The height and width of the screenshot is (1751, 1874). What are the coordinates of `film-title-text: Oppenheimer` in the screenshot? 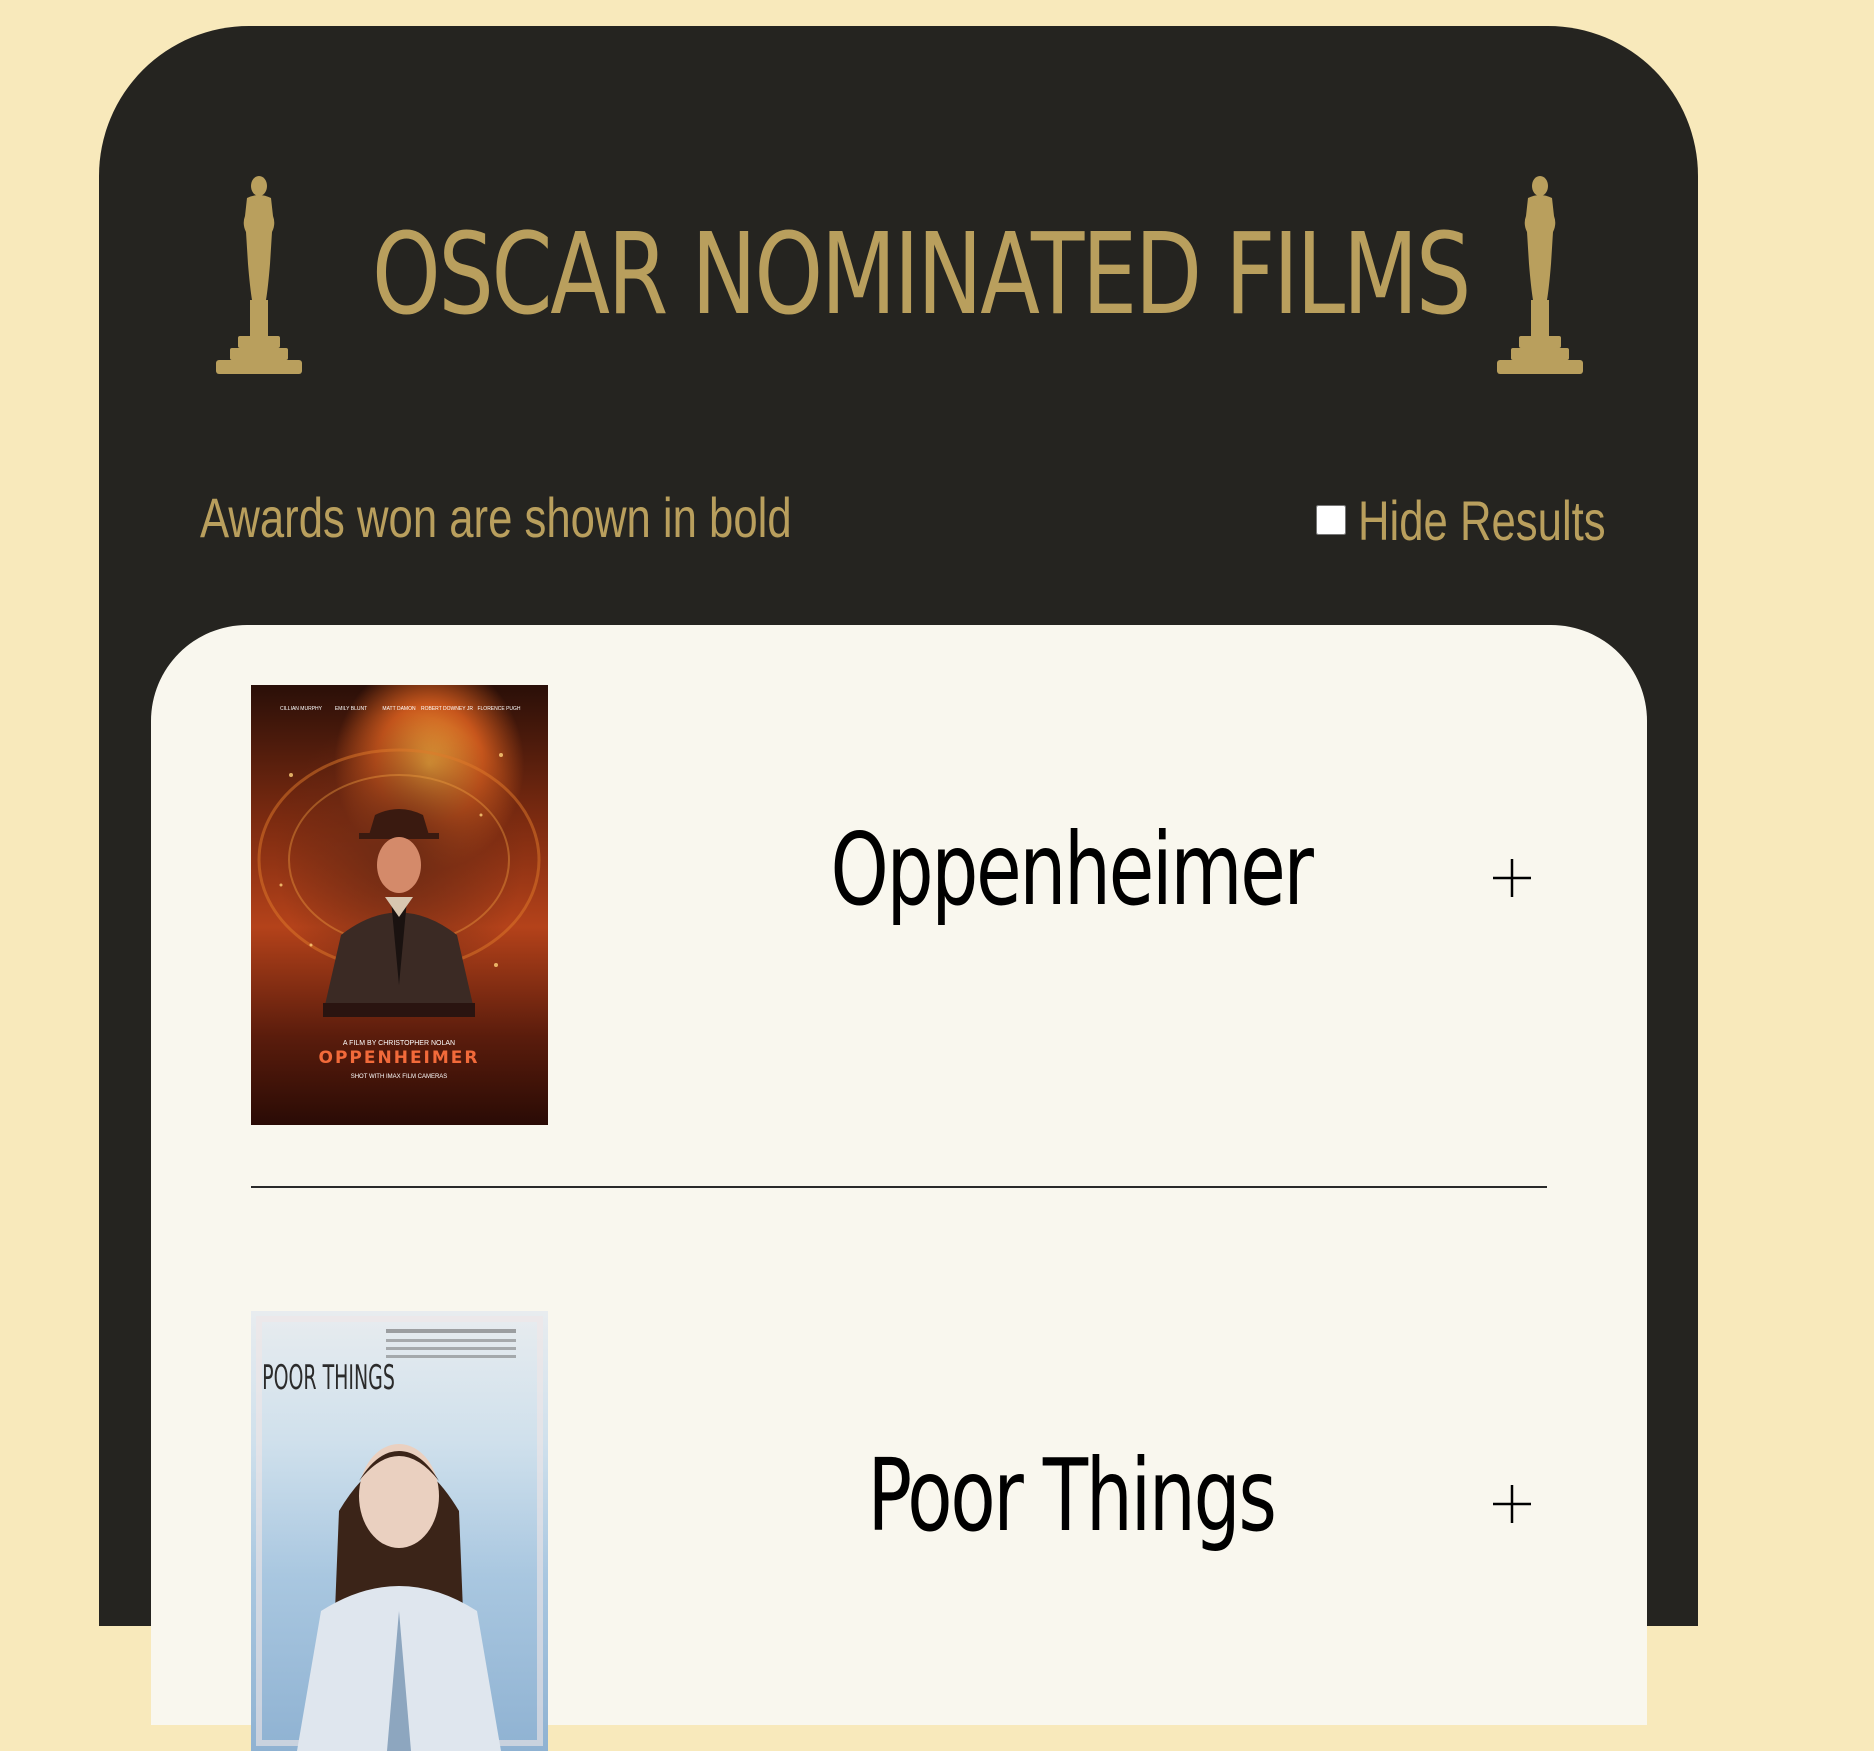 It's located at (1071, 869).